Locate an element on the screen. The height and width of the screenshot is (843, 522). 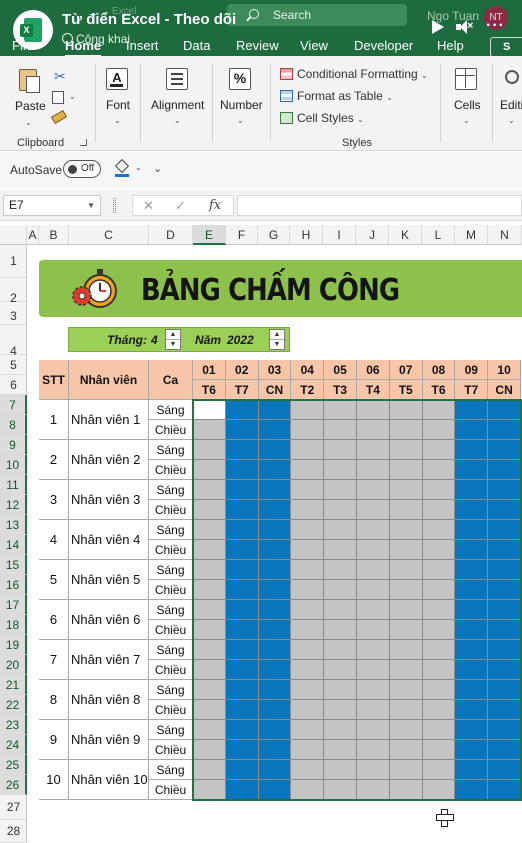
number-button: Number is located at coordinates (241, 105).